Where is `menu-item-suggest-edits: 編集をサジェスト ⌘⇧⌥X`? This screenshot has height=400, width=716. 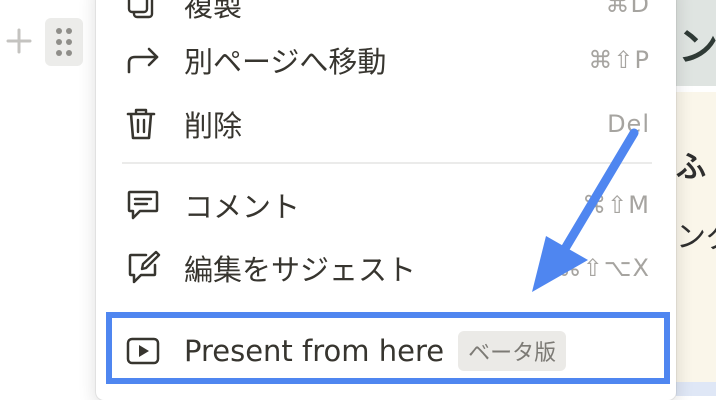
menu-item-suggest-edits: 編集をサジェスト ⌘⇧⌥X is located at coordinates (392, 268).